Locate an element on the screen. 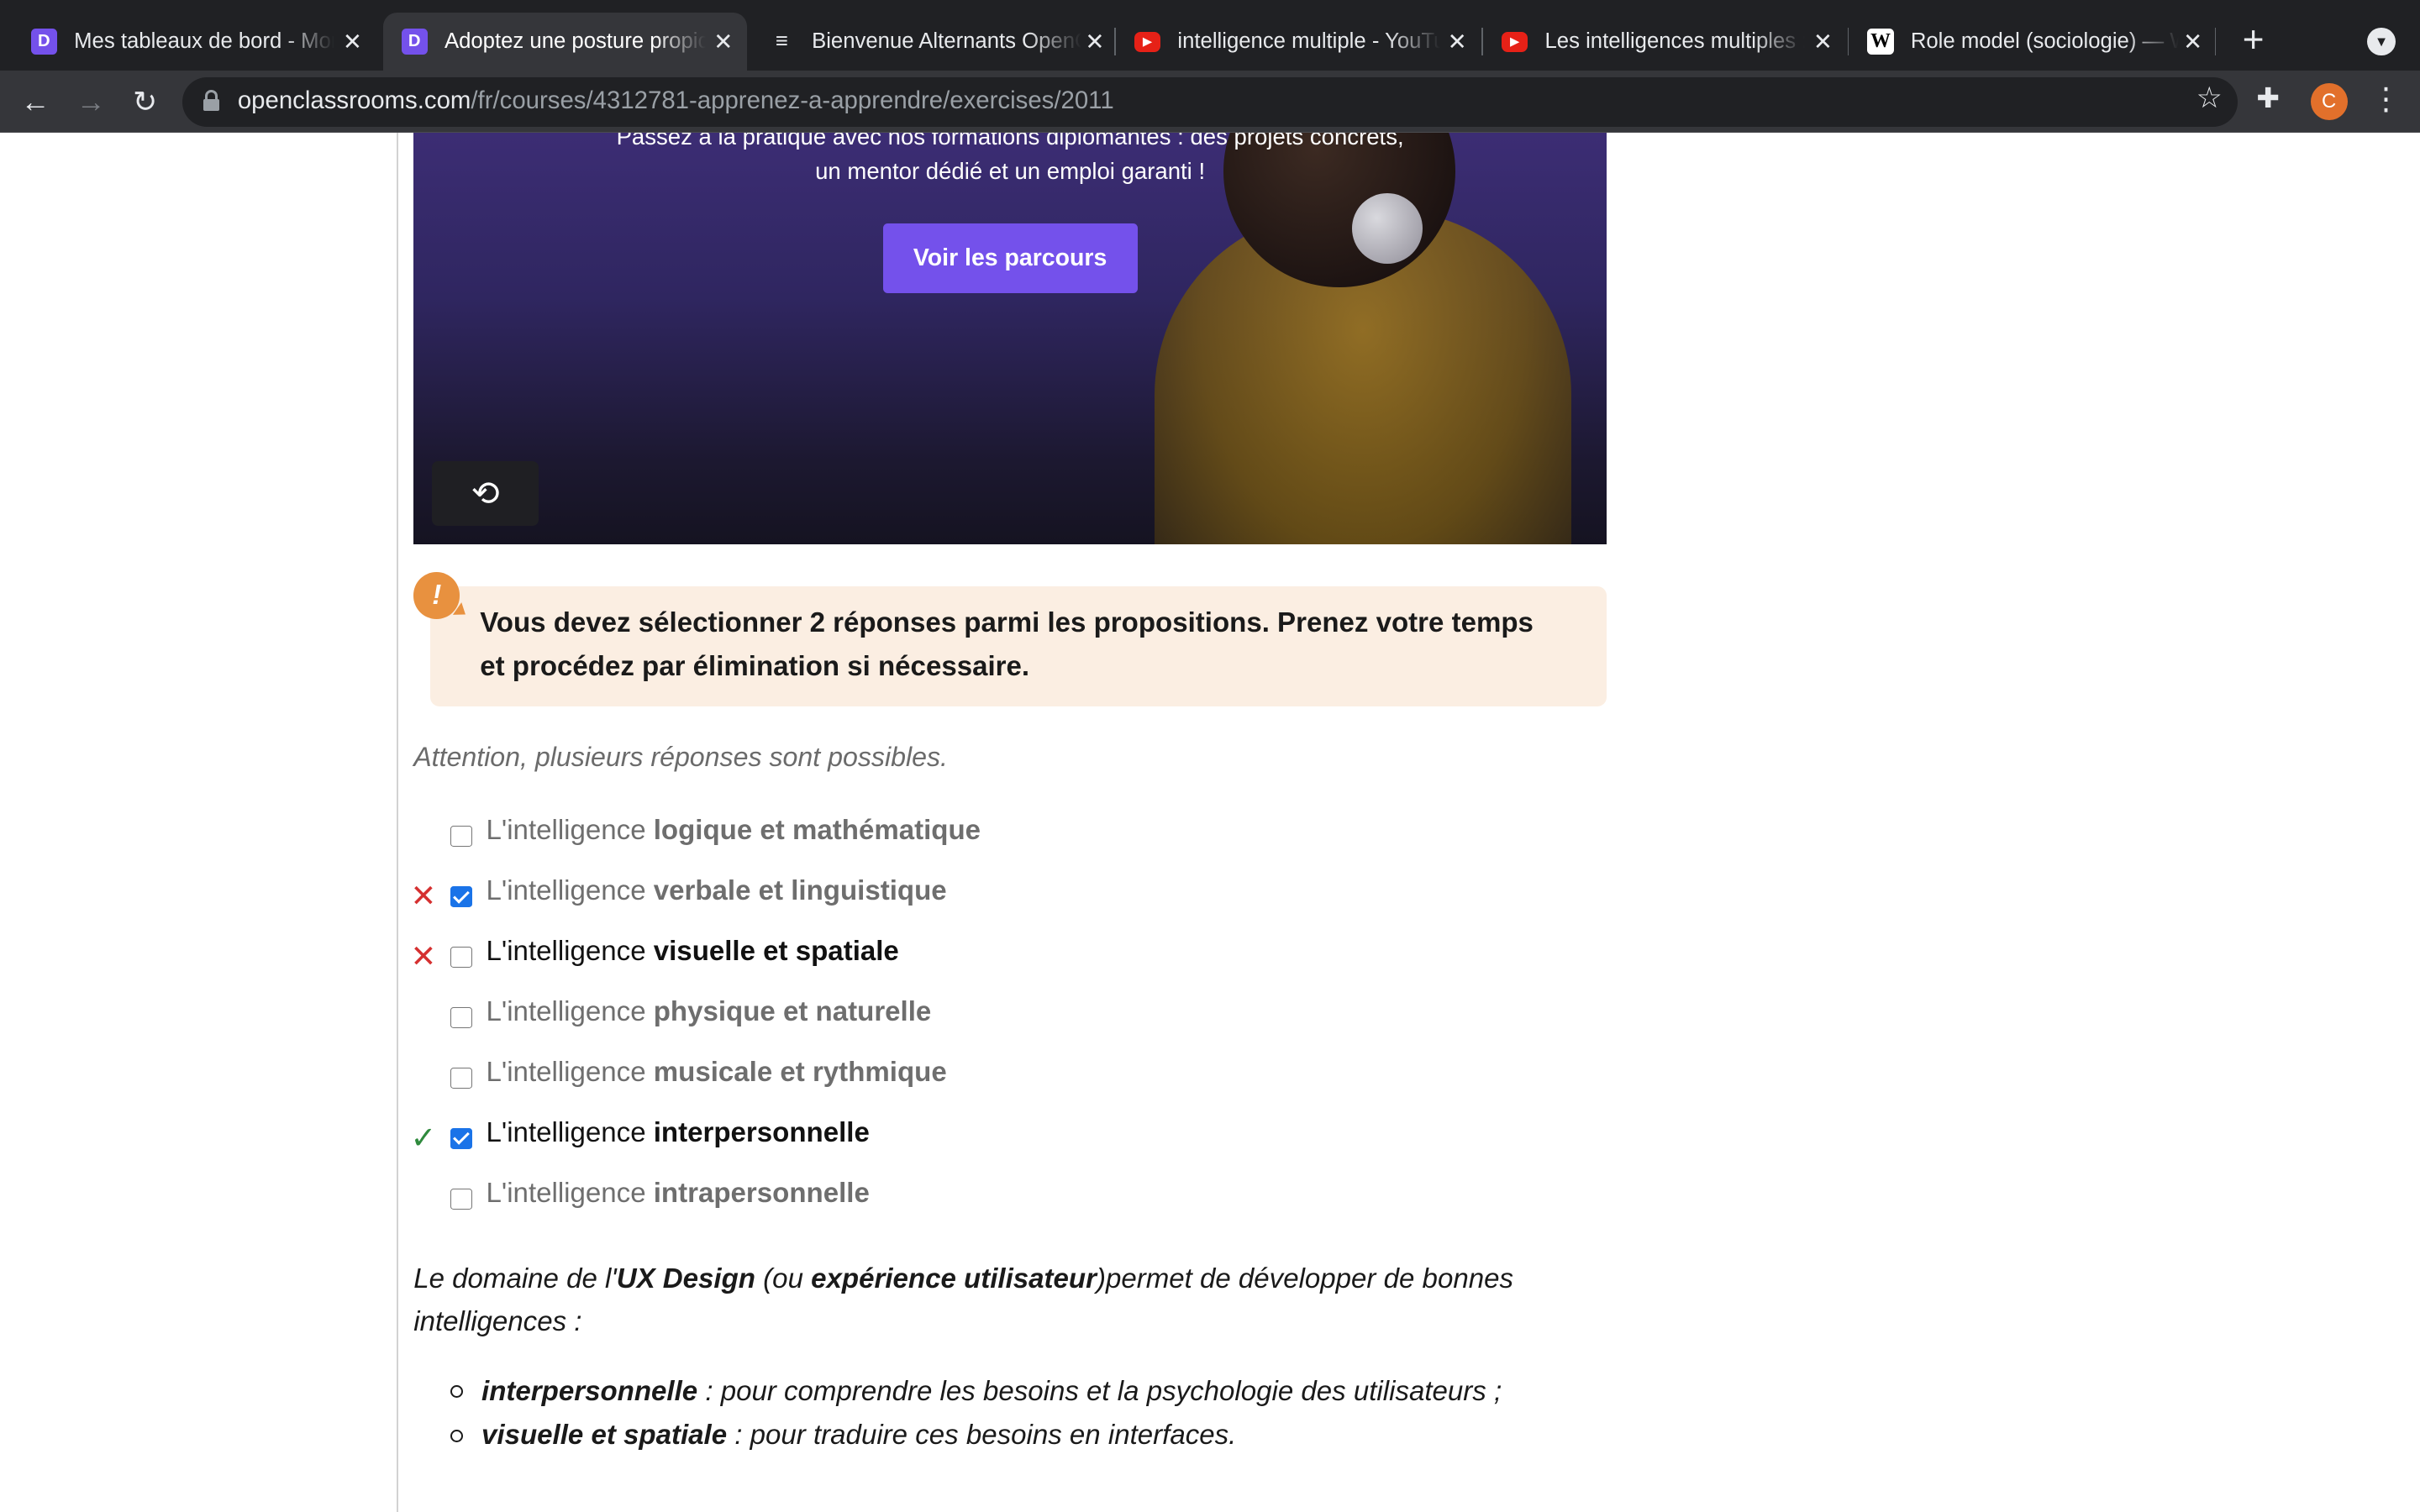 The image size is (2420, 1512). forward-icon: → is located at coordinates (92, 102).